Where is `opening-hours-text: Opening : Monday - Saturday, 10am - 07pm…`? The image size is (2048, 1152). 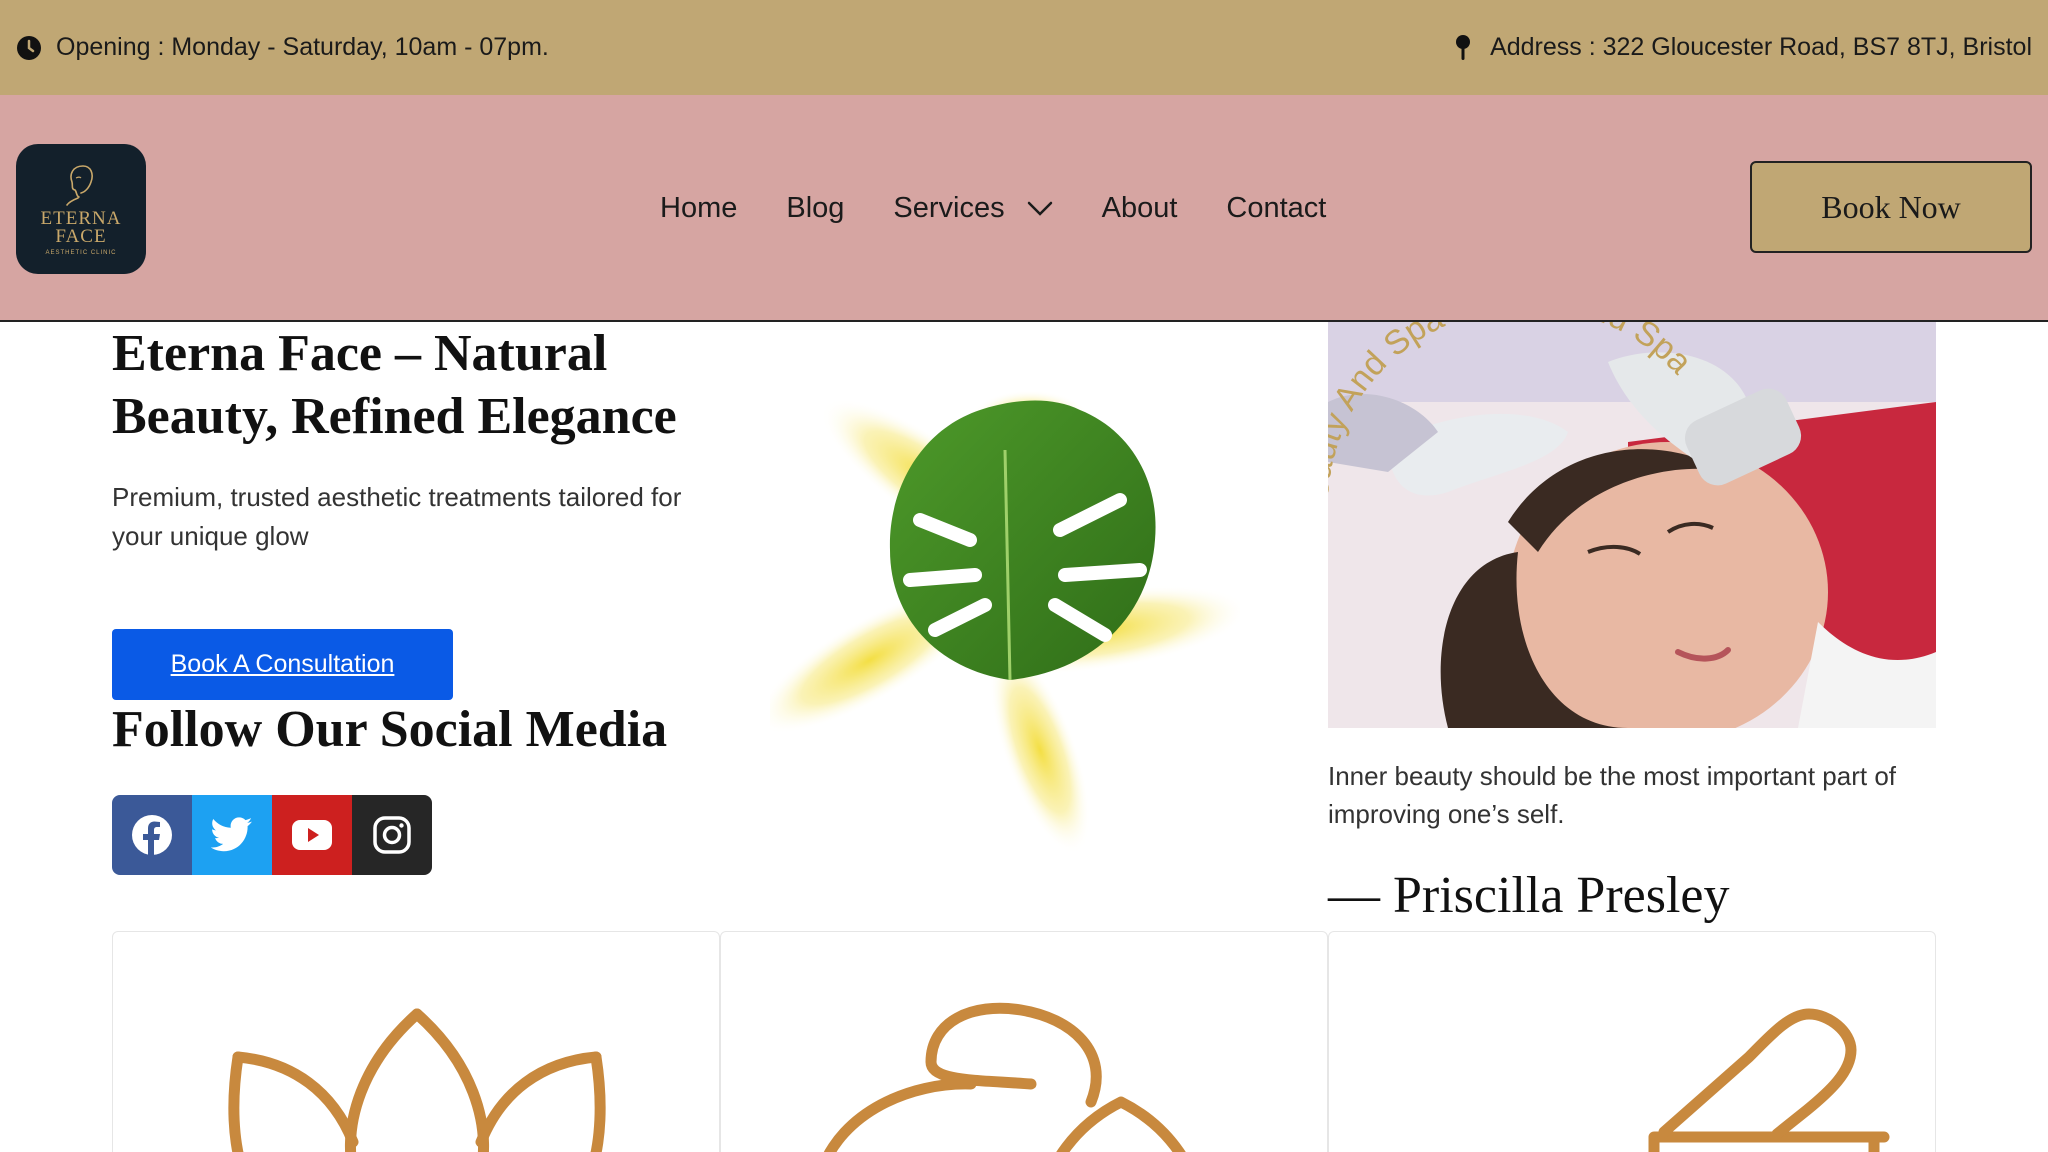
opening-hours-text: Opening : Monday - Saturday, 10am - 07pm… is located at coordinates (302, 47).